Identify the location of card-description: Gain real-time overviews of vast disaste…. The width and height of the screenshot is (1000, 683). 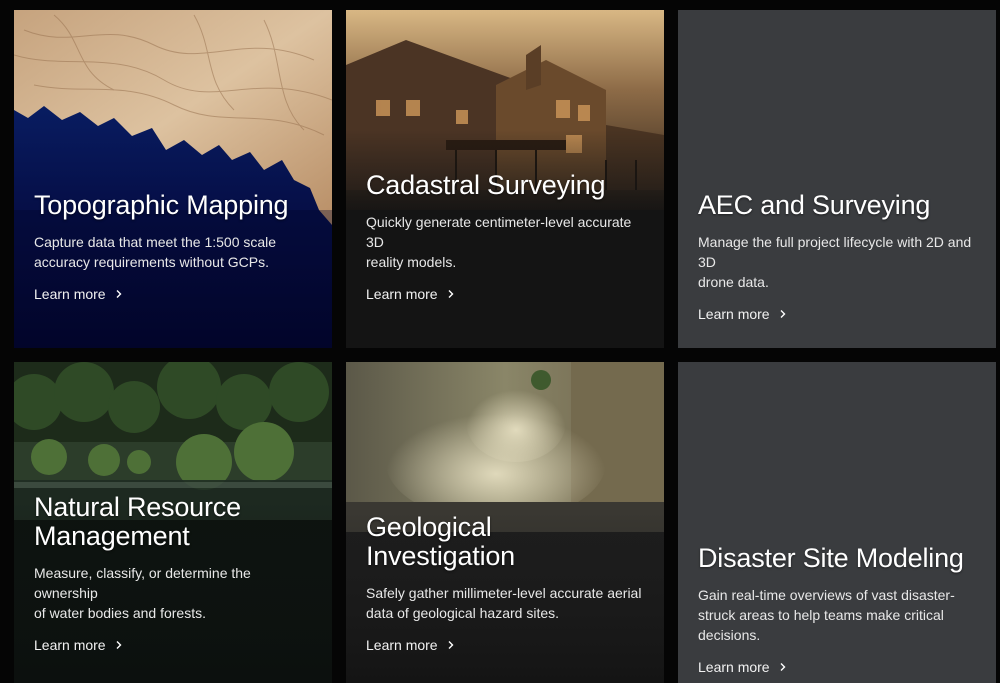
(826, 615).